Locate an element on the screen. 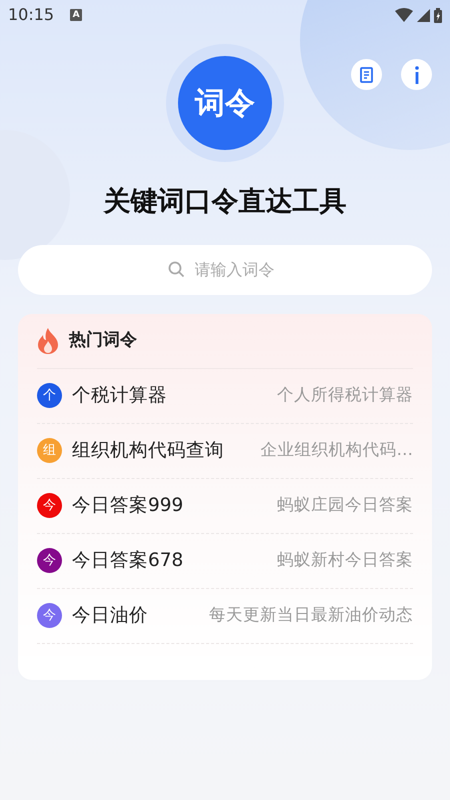 This screenshot has width=450, height=800. search-icon is located at coordinates (176, 269).